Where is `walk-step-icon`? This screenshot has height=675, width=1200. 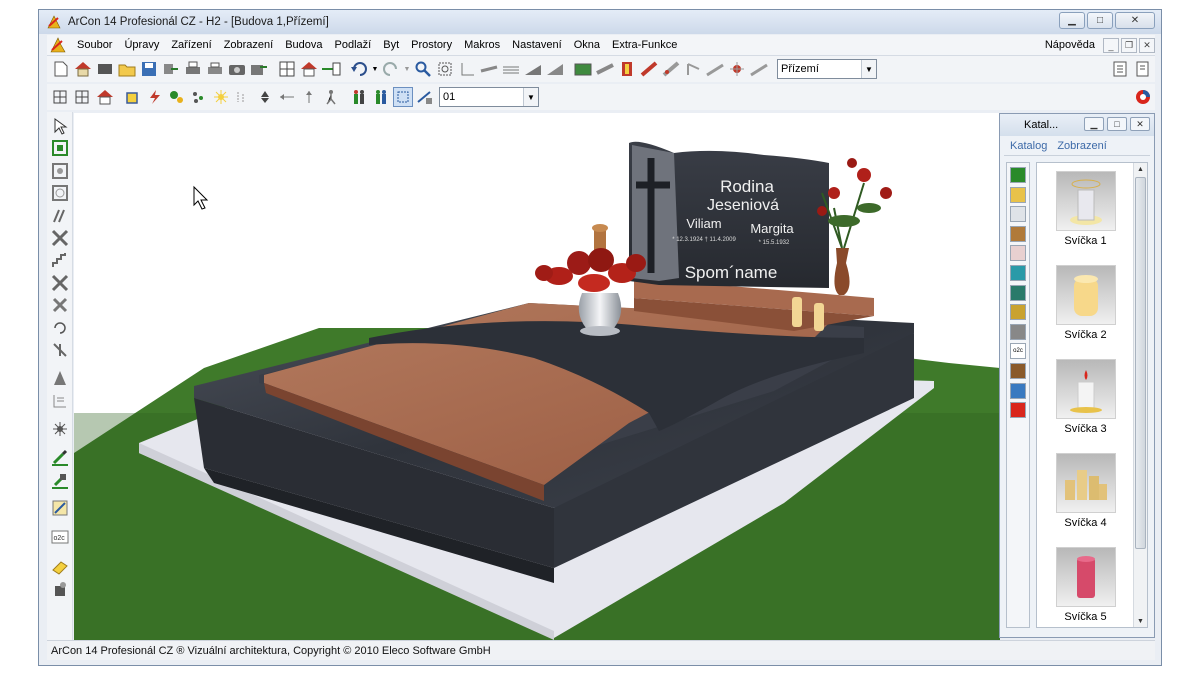 walk-step-icon is located at coordinates (243, 97).